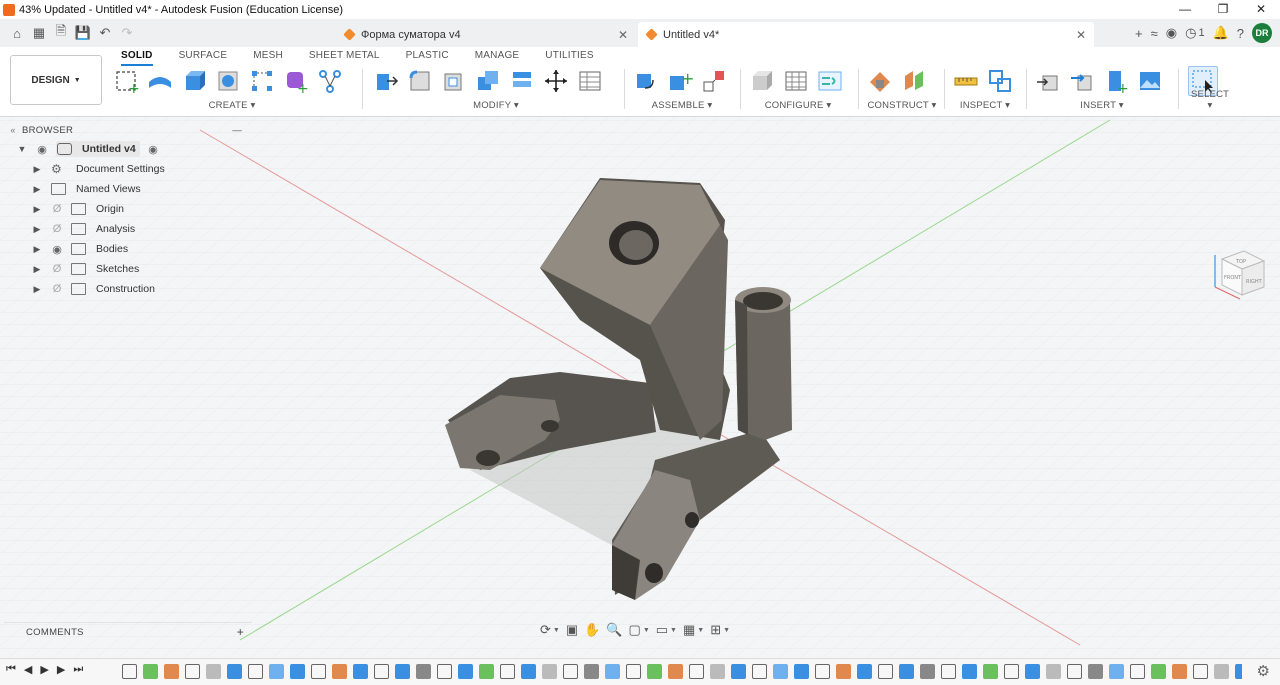  Describe the element at coordinates (78, 669) in the screenshot. I see `go-to-end-icon: ⏭` at that location.